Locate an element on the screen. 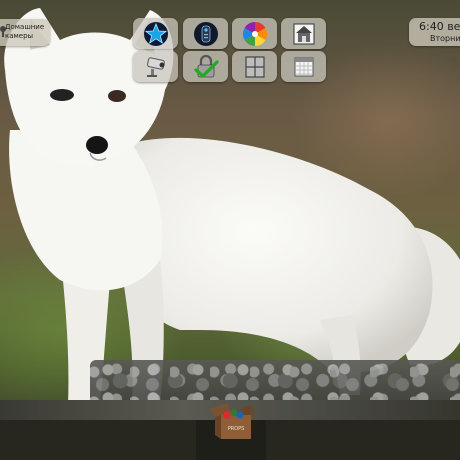 Image resolution: width=460 pixels, height=460 pixels. home-cameras-line1: Домашние is located at coordinates (25, 27).